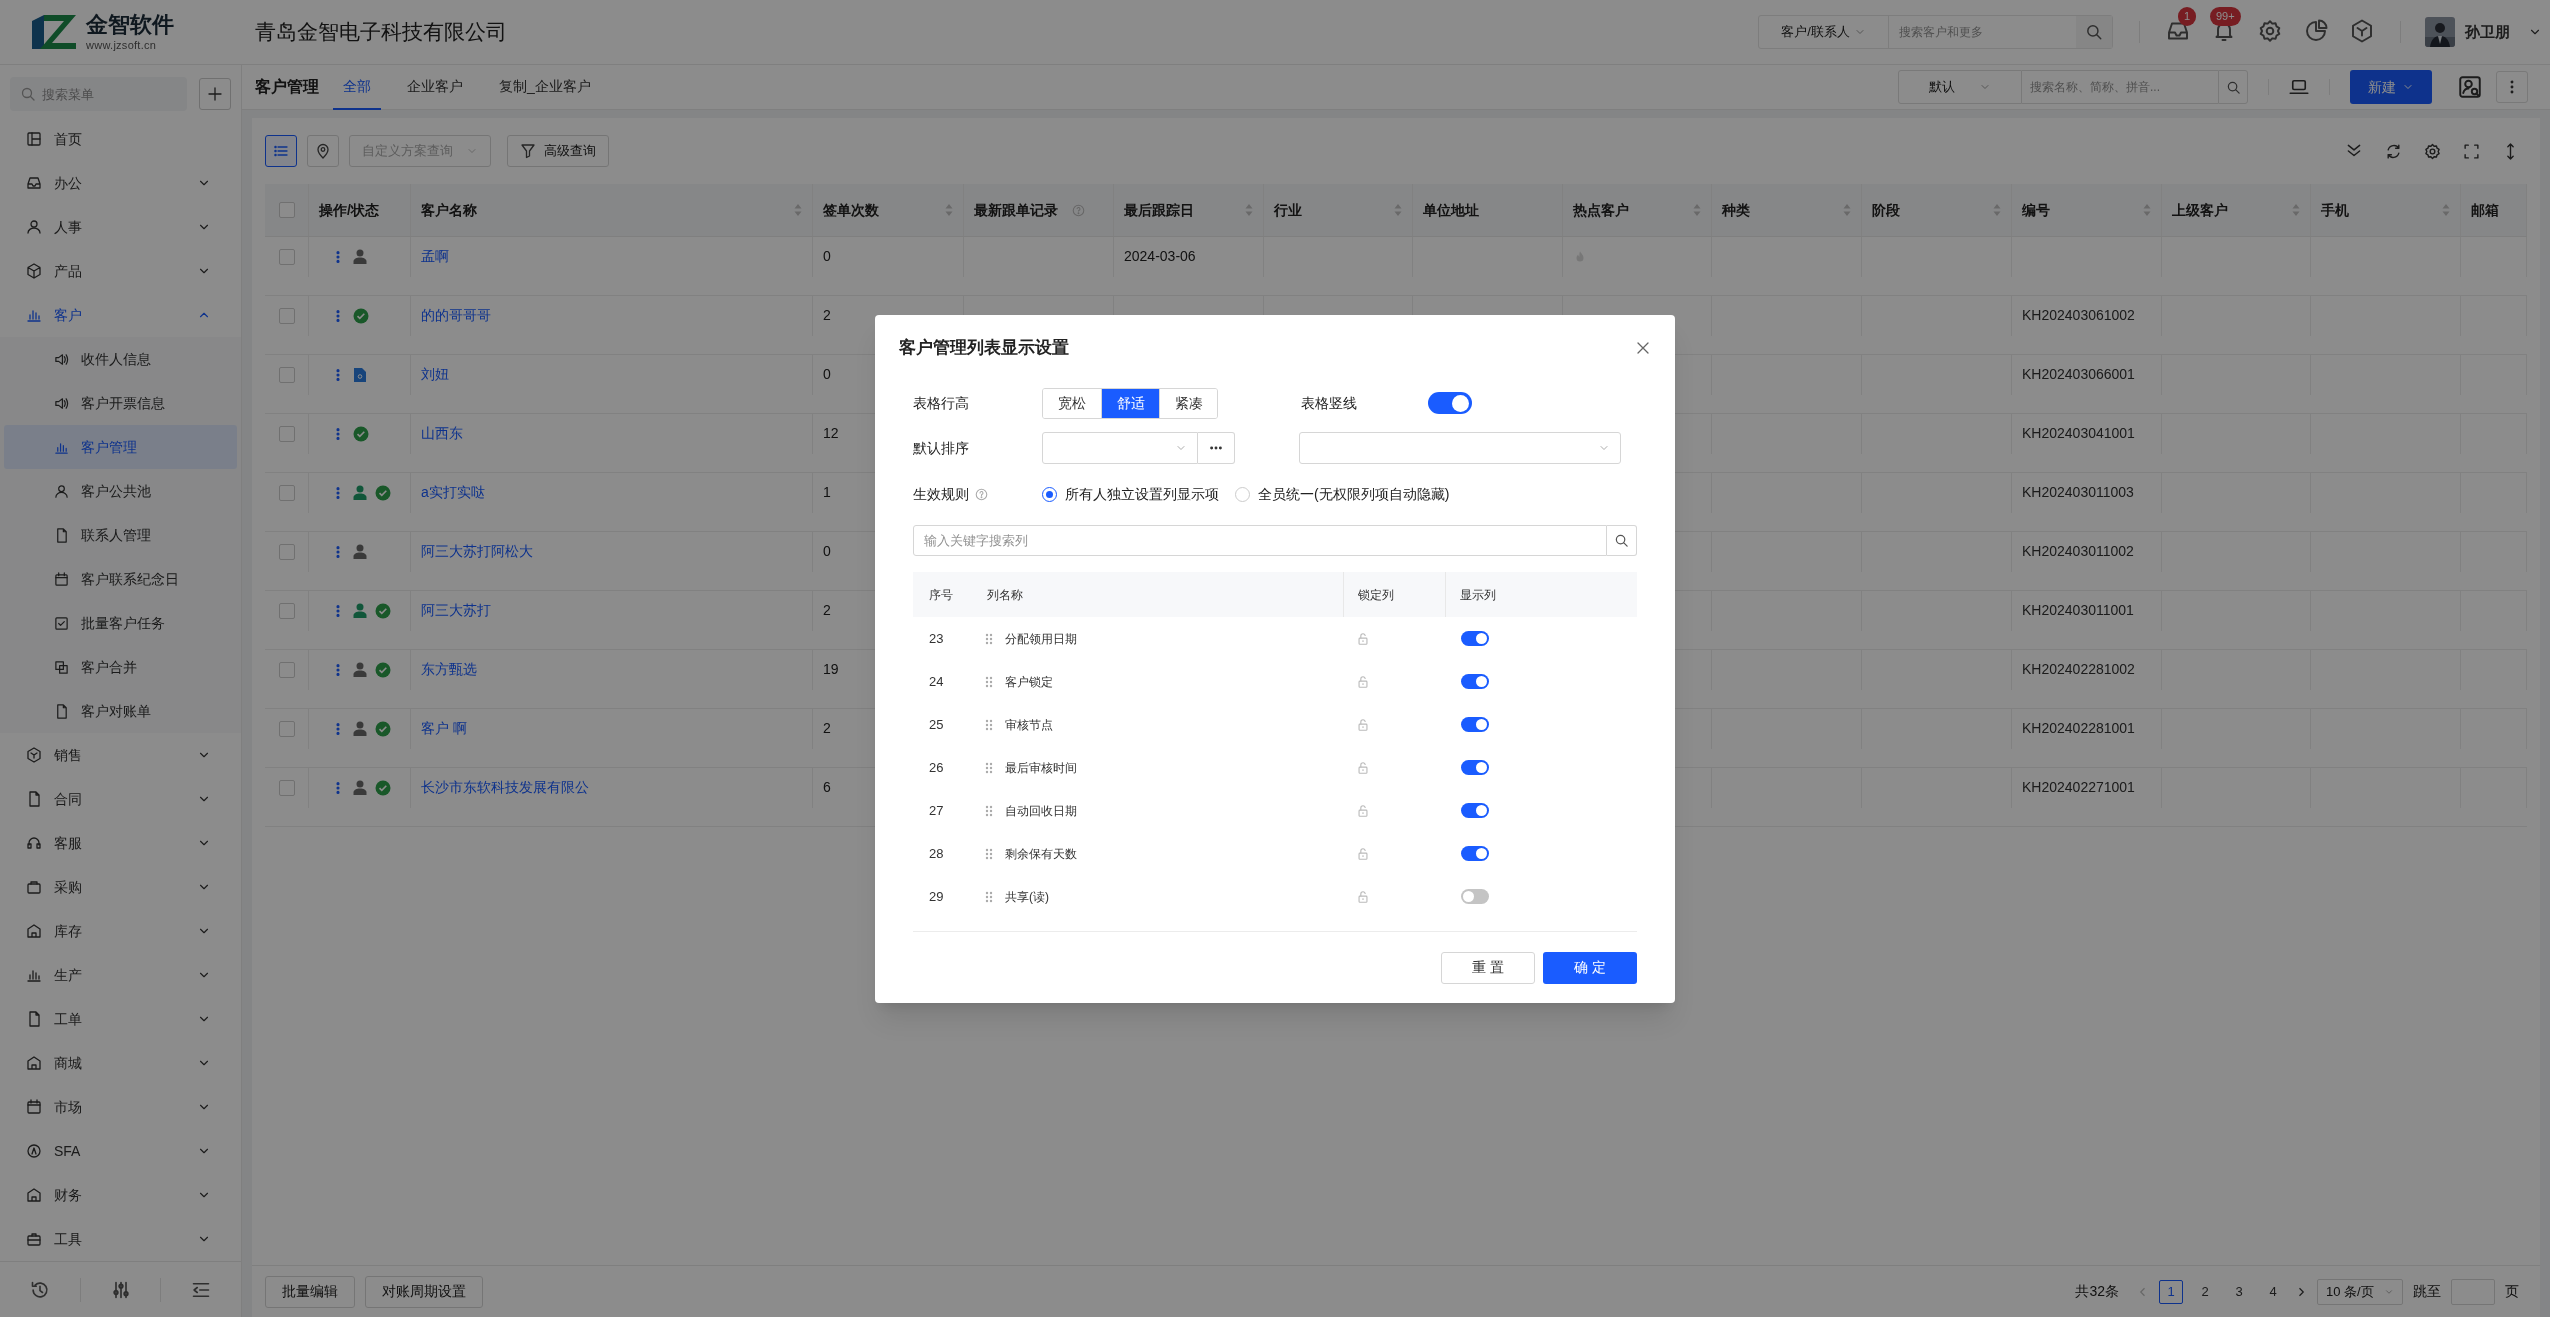 The width and height of the screenshot is (2550, 1317). Describe the element at coordinates (2362, 31) in the screenshot. I see `hexagon-icon` at that location.